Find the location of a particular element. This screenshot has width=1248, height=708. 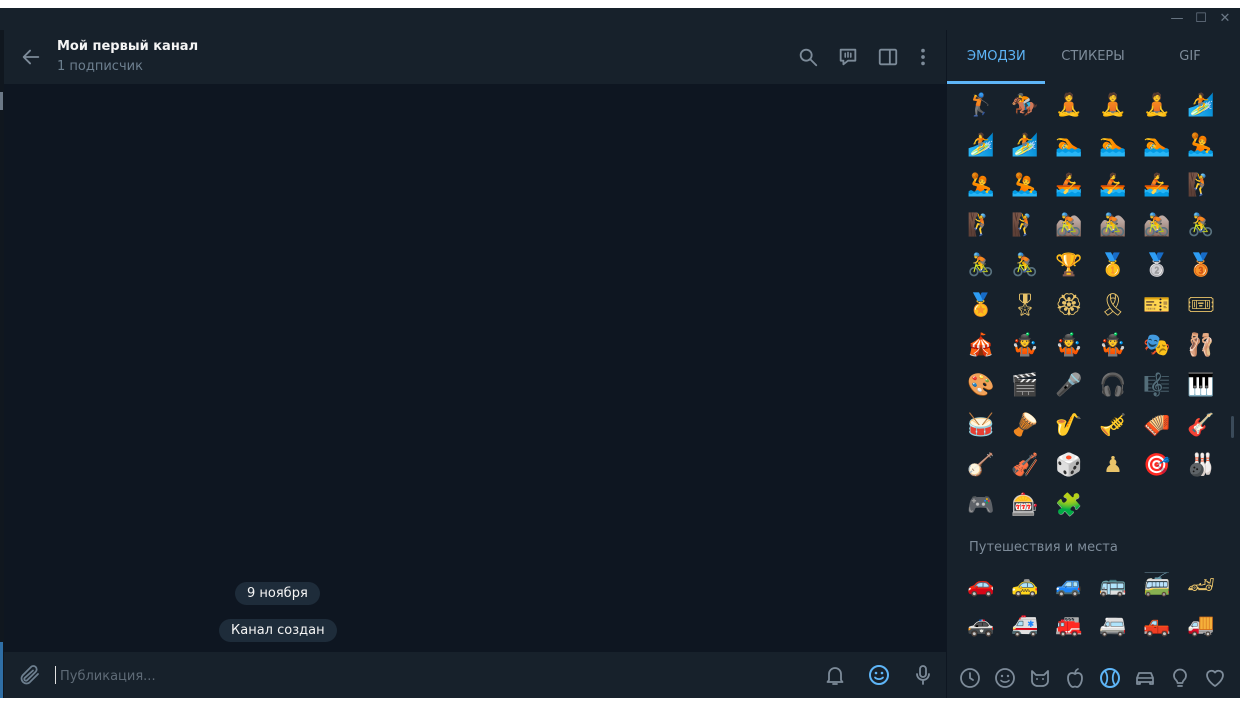

emoji-item: 🚎 is located at coordinates (1157, 586).